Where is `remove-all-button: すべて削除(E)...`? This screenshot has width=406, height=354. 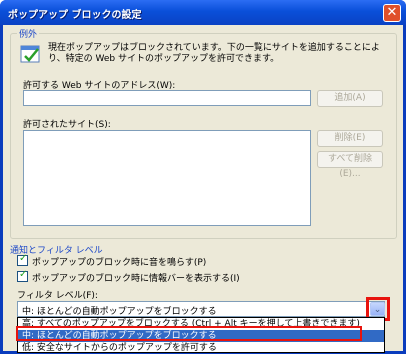
remove-all-button: すべて削除(E)... is located at coordinates (350, 165).